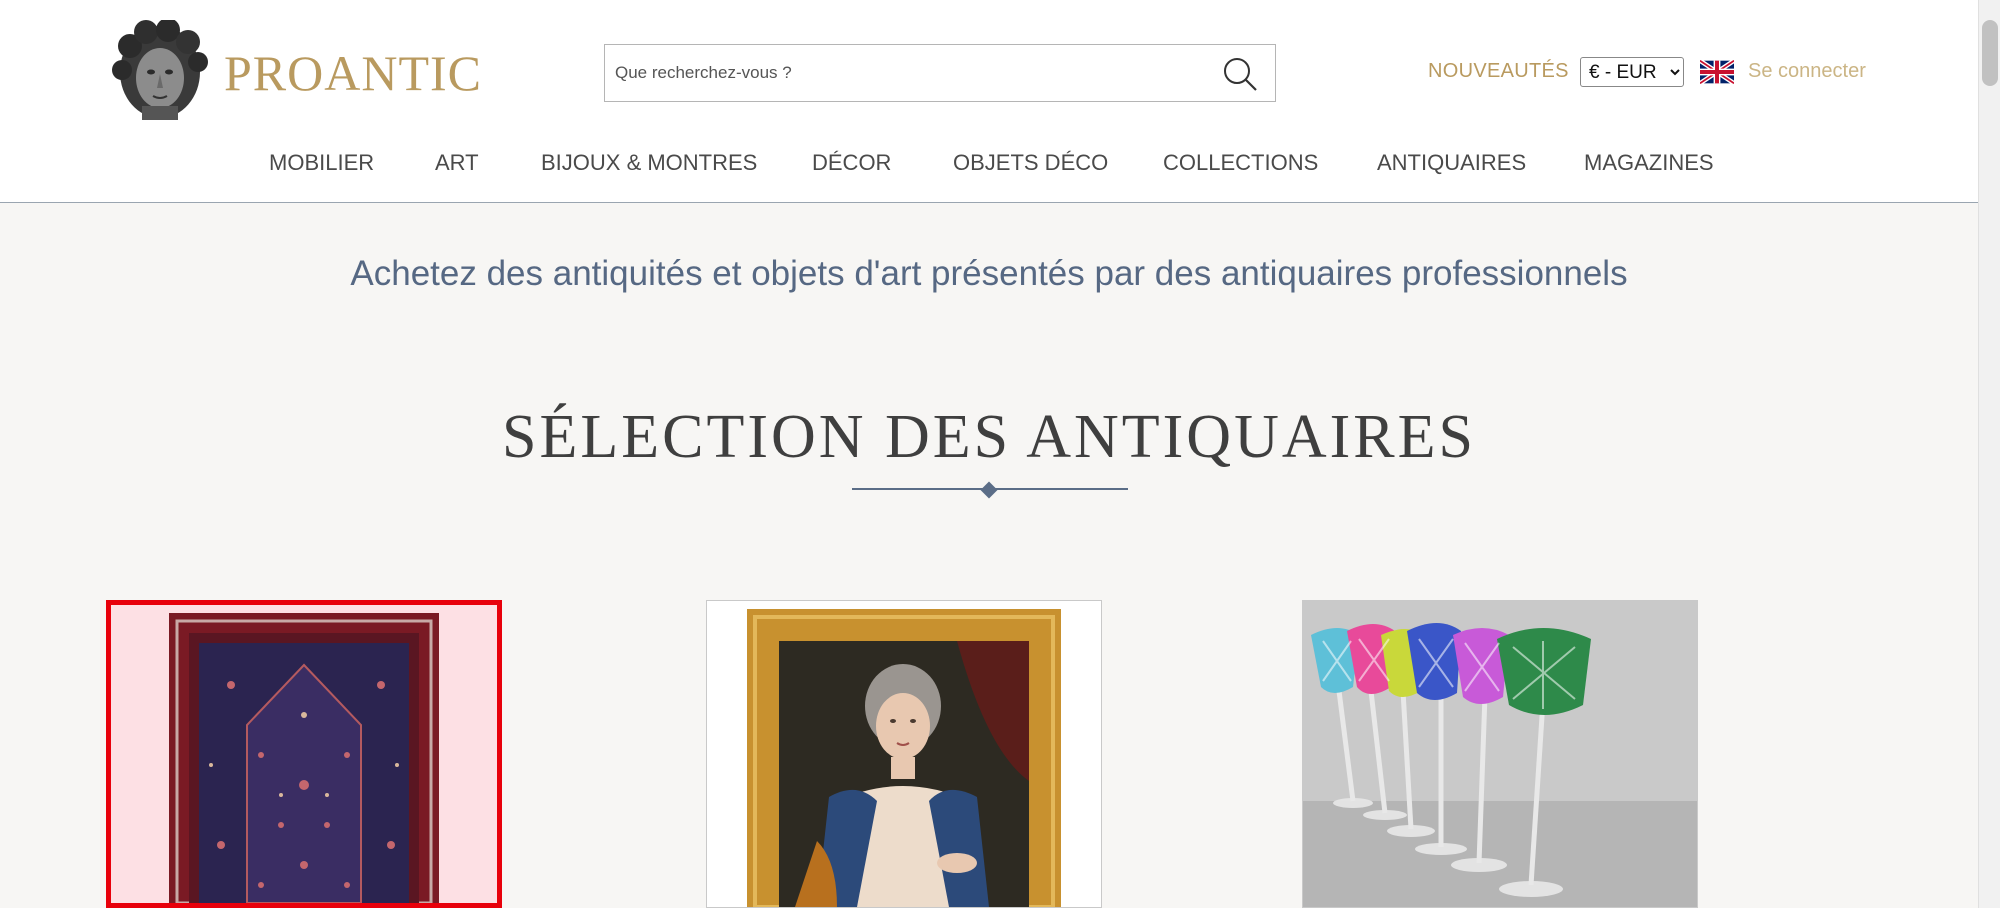 Image resolution: width=2000 pixels, height=908 pixels. What do you see at coordinates (851, 163) in the screenshot?
I see `nav-item-decor: DÉCOR` at bounding box center [851, 163].